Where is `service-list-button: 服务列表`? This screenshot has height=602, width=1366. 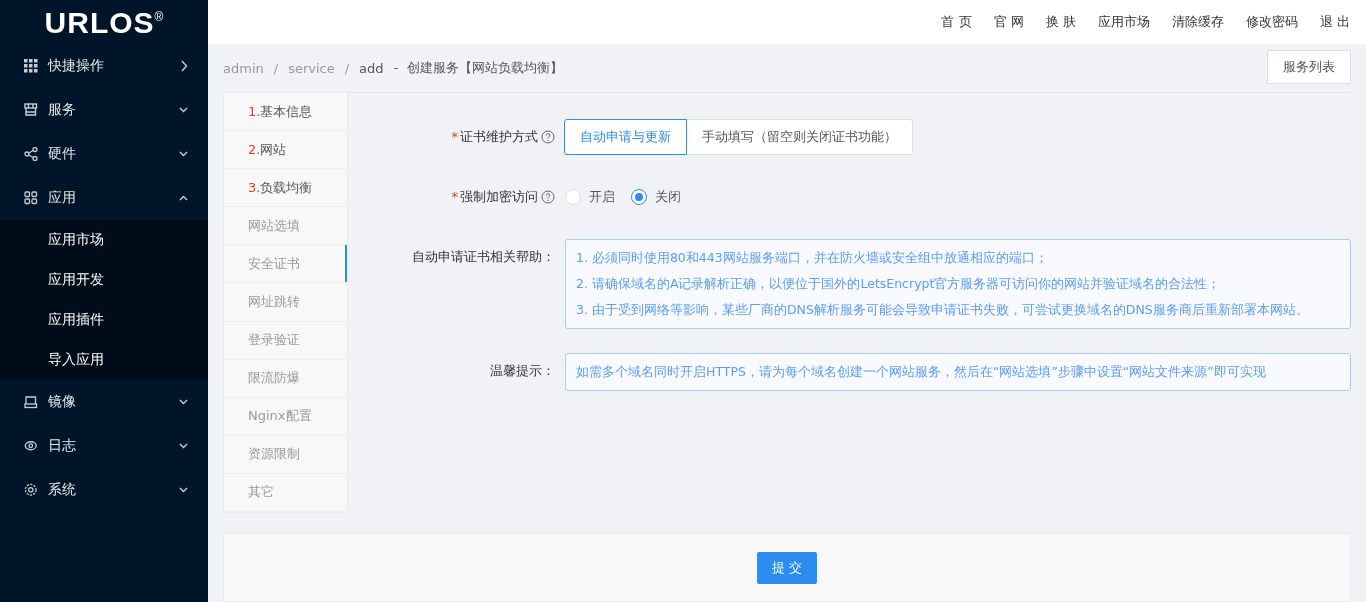
service-list-button: 服务列表 is located at coordinates (1309, 67).